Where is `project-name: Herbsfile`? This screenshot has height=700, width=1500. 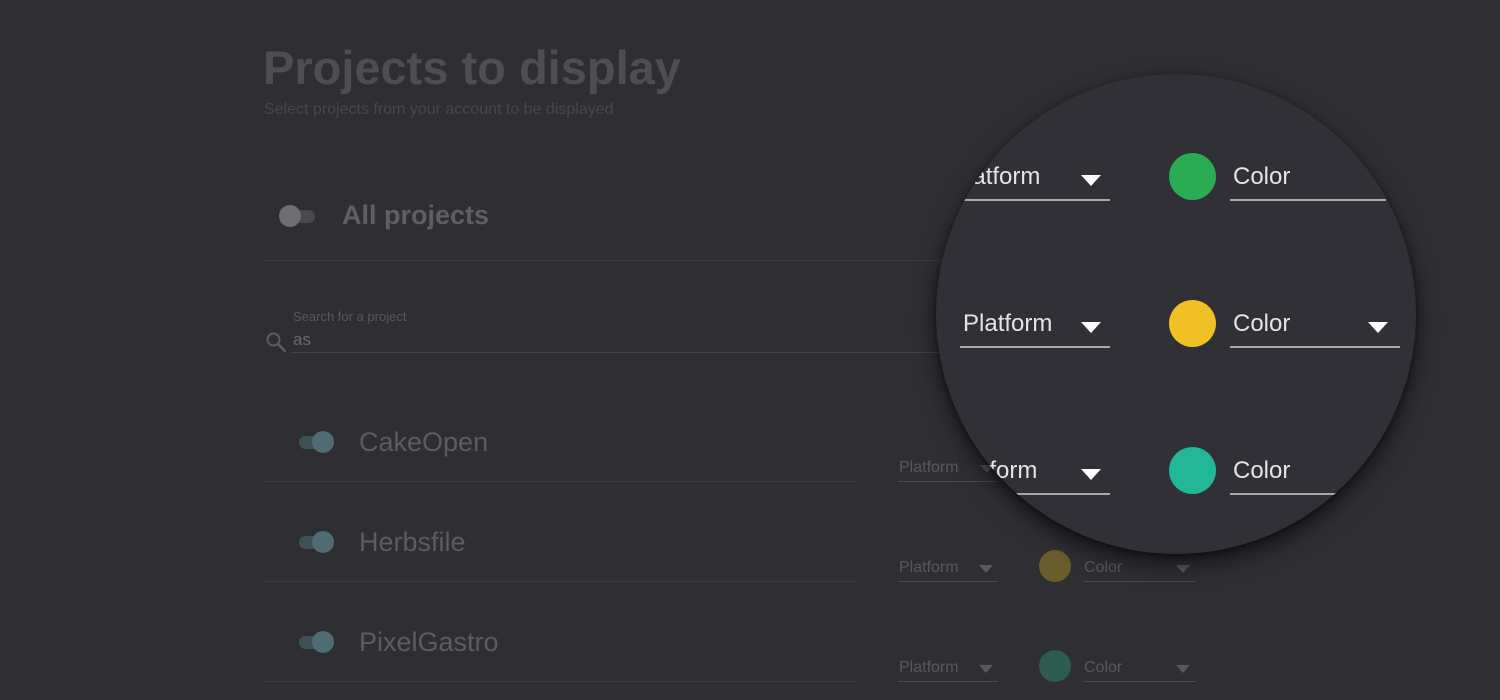 project-name: Herbsfile is located at coordinates (412, 542).